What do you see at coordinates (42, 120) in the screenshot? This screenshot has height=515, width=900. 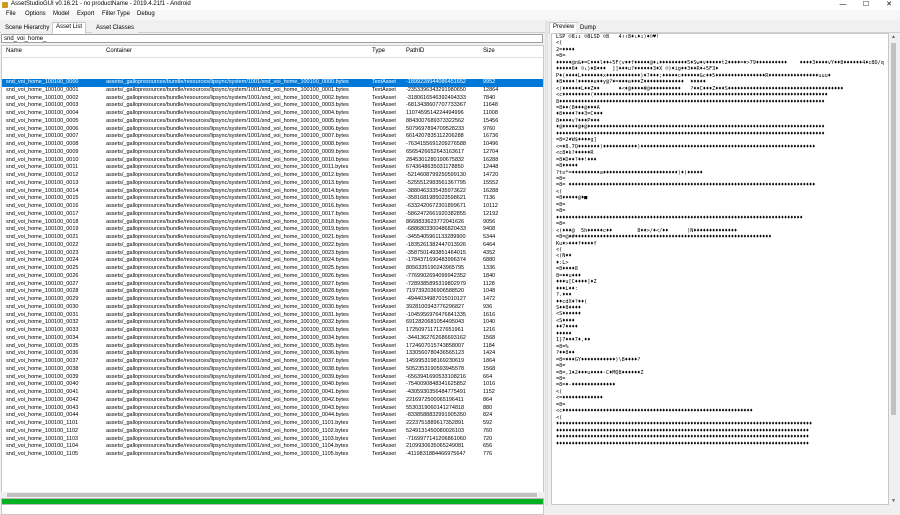 I see `cell-name: snd_voi_home_100100_0005` at bounding box center [42, 120].